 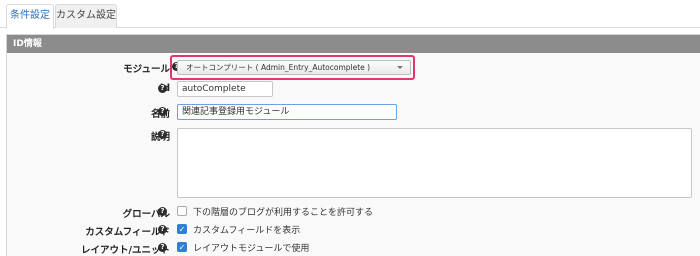 I want to click on custom-field-checkbox-label: カスタムフィールドを表示, so click(x=247, y=231).